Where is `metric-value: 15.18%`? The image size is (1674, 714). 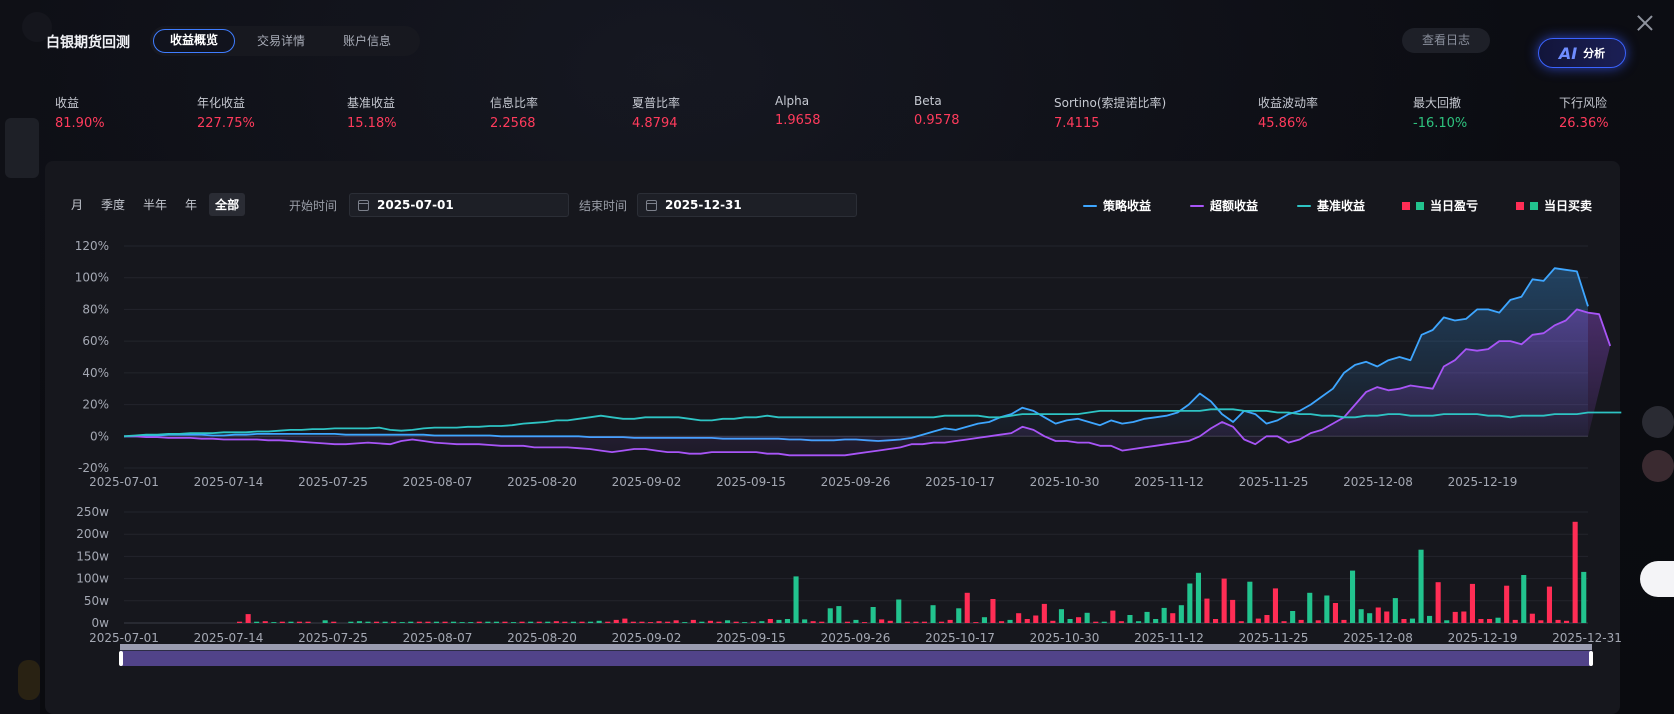 metric-value: 15.18% is located at coordinates (372, 123).